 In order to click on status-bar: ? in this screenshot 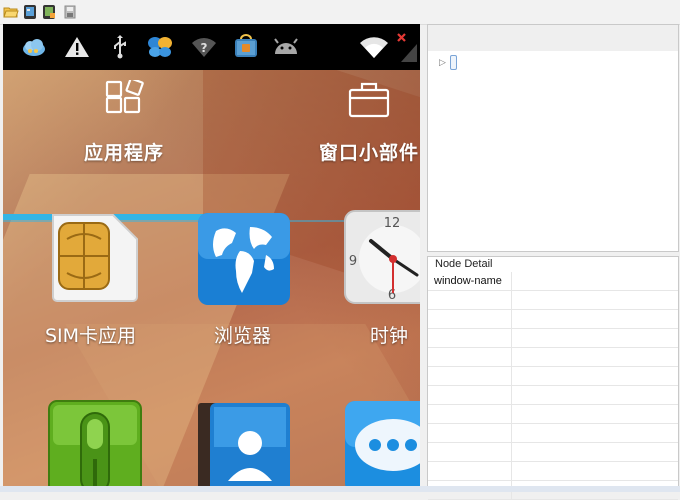, I will do `click(211, 47)`.